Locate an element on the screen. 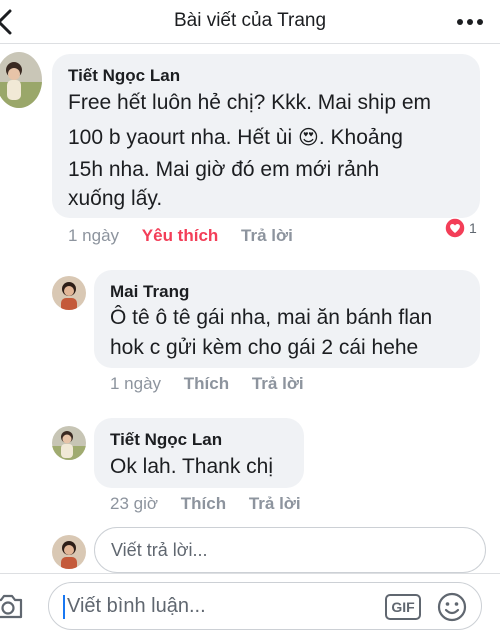 This screenshot has width=500, height=640. comment-text-line: hok c gửi kèm cho gái 2 cái hehe is located at coordinates (264, 347).